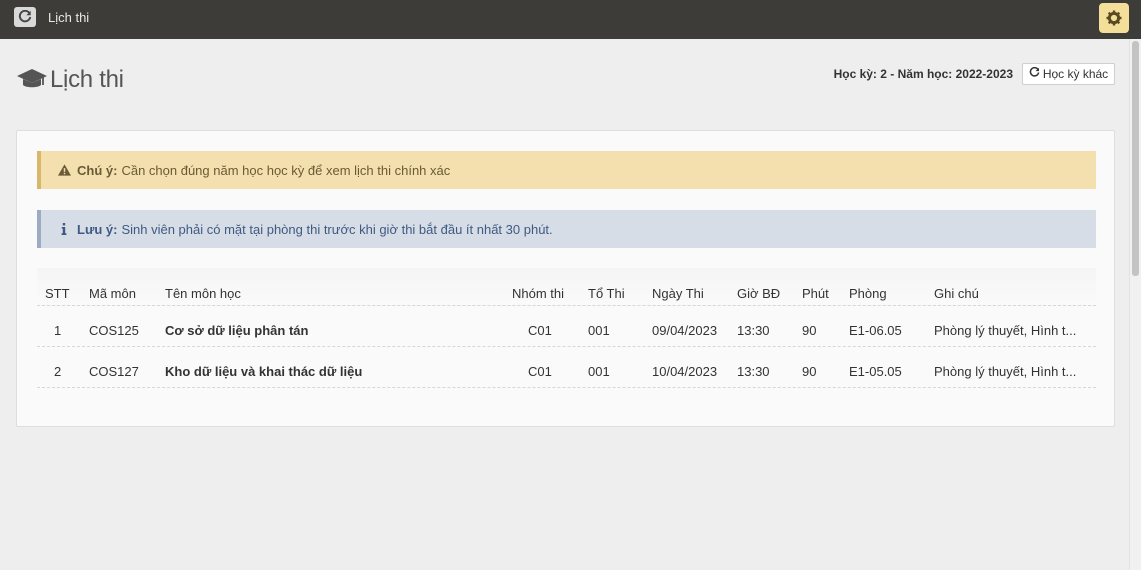  I want to click on graduation-cap-icon, so click(32, 80).